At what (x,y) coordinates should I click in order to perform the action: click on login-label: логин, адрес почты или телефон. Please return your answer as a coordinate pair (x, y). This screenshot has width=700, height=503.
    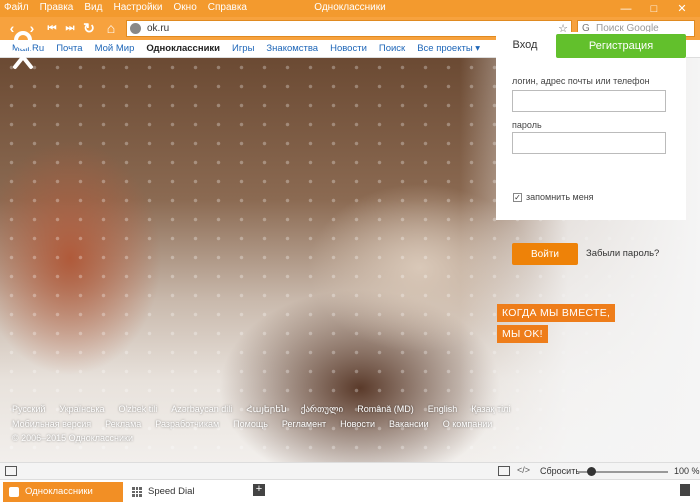
    Looking at the image, I should click on (581, 81).